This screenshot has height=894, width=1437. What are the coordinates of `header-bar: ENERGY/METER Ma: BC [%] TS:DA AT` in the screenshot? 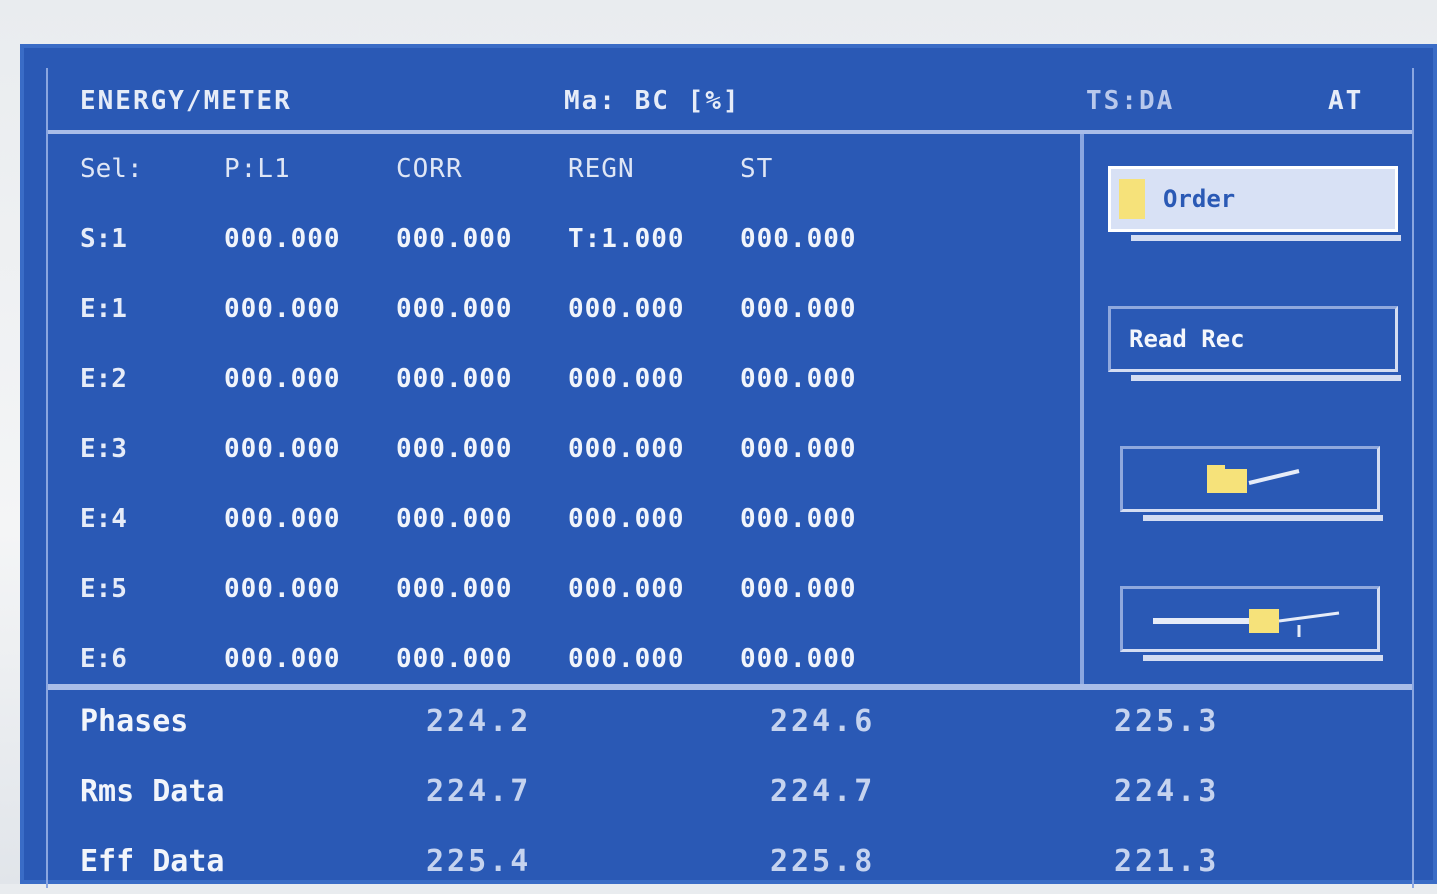 It's located at (730, 101).